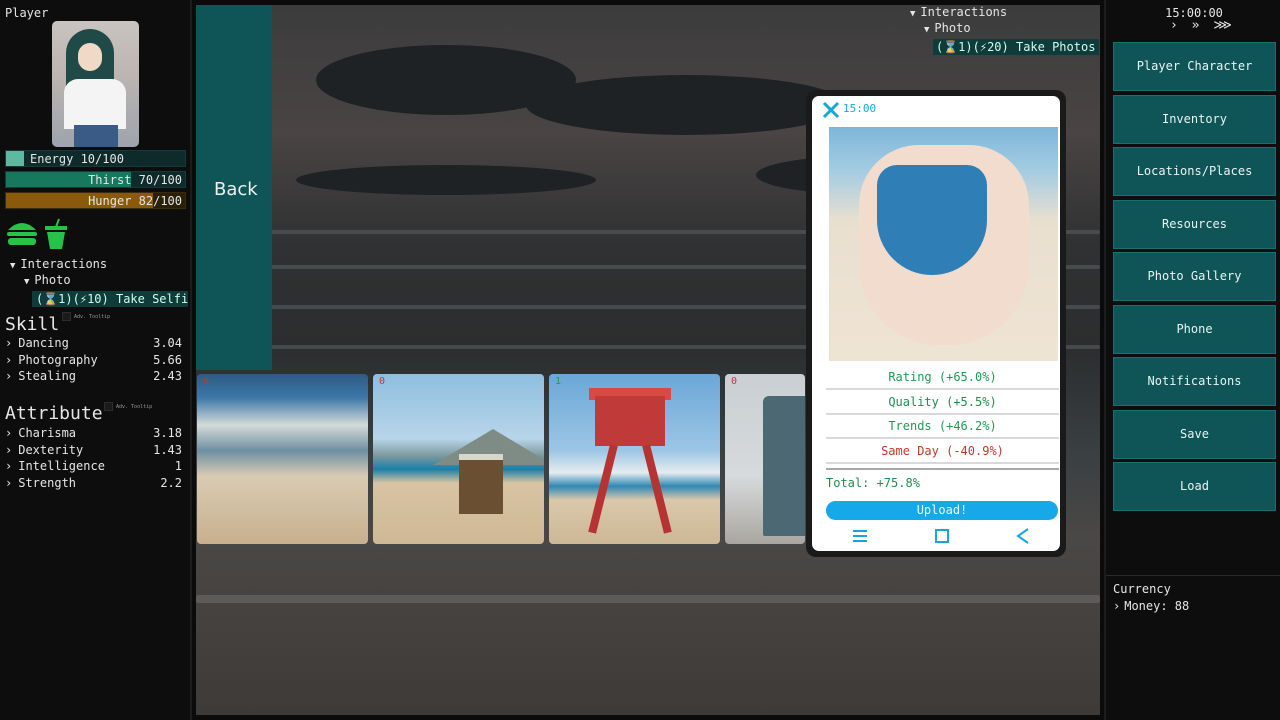 This screenshot has width=1280, height=720. Describe the element at coordinates (15, 158) in the screenshot. I see `energy-fill` at that location.